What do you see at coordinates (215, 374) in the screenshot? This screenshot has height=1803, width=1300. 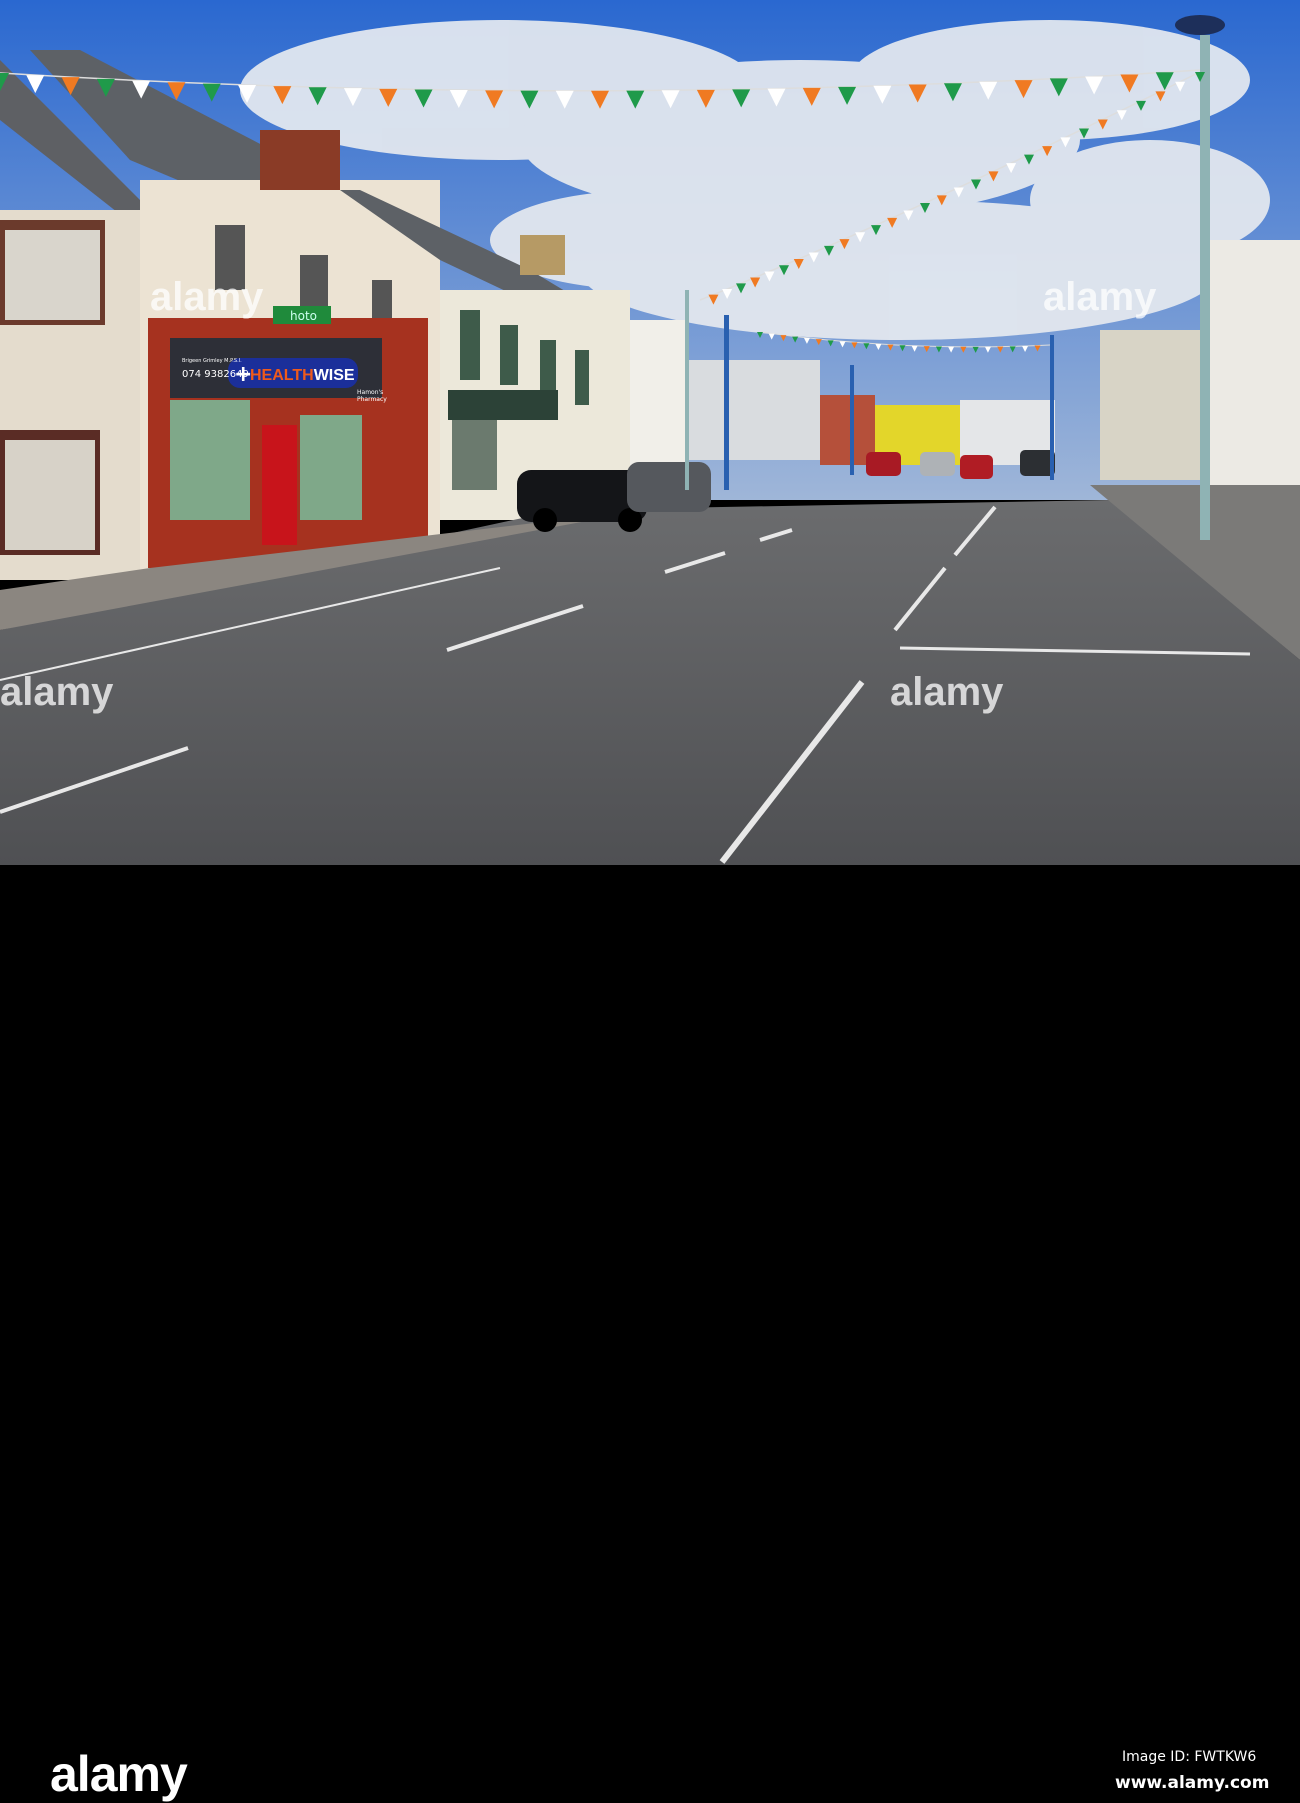 I see `sign-phone: 074 9382649` at bounding box center [215, 374].